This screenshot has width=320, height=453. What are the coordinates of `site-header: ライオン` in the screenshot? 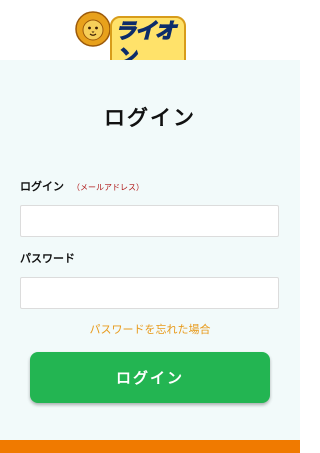 It's located at (150, 36).